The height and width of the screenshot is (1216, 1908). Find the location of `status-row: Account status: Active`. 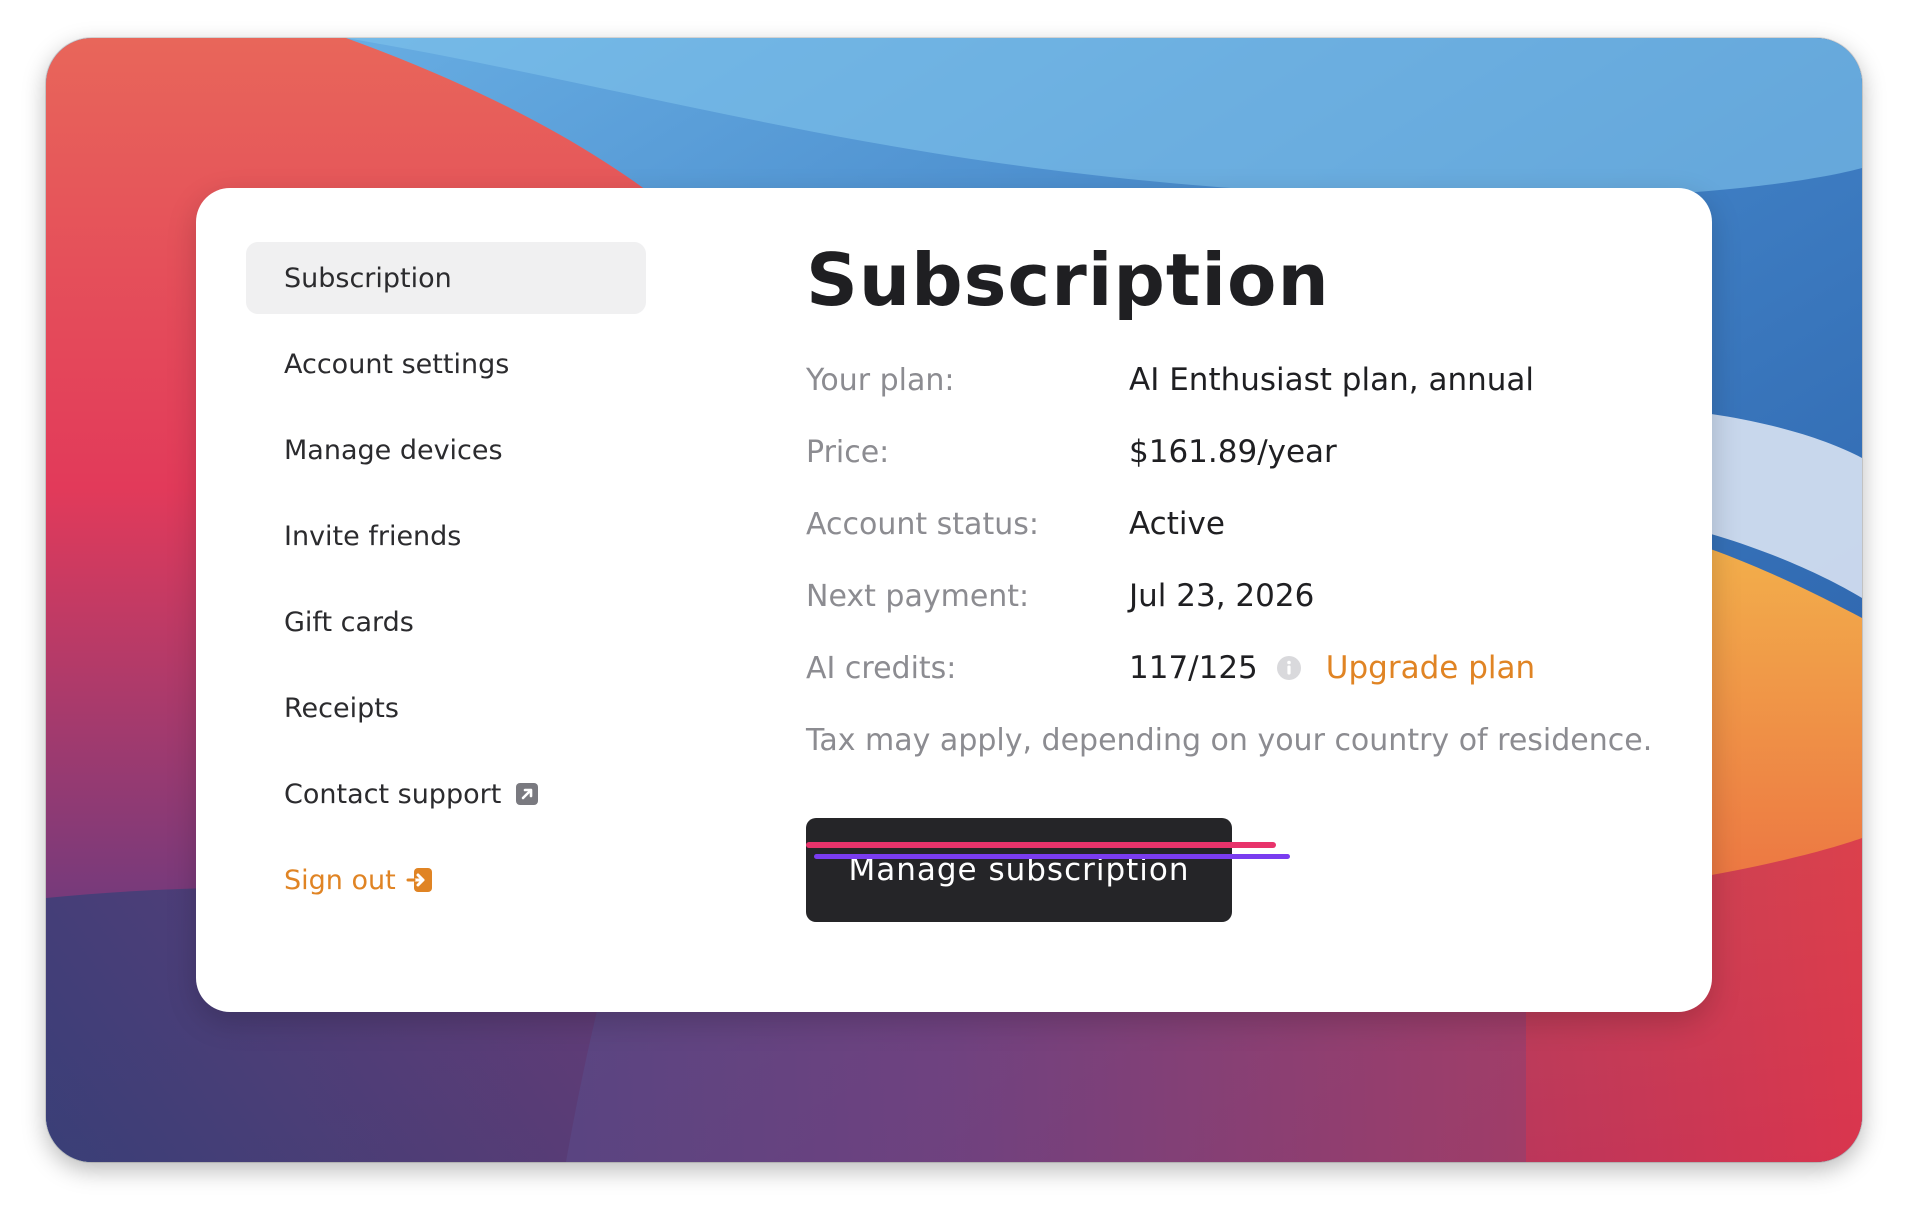

status-row: Account status: Active is located at coordinates (1236, 524).